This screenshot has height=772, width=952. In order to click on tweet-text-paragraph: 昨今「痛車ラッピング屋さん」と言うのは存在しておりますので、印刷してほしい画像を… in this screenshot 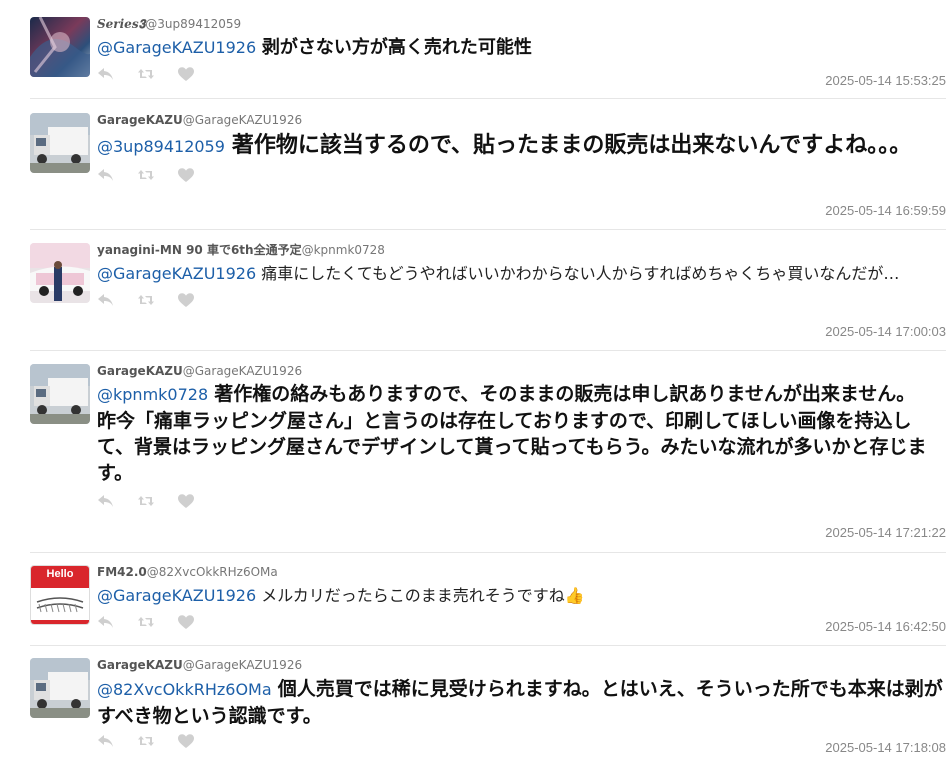, I will do `click(512, 447)`.